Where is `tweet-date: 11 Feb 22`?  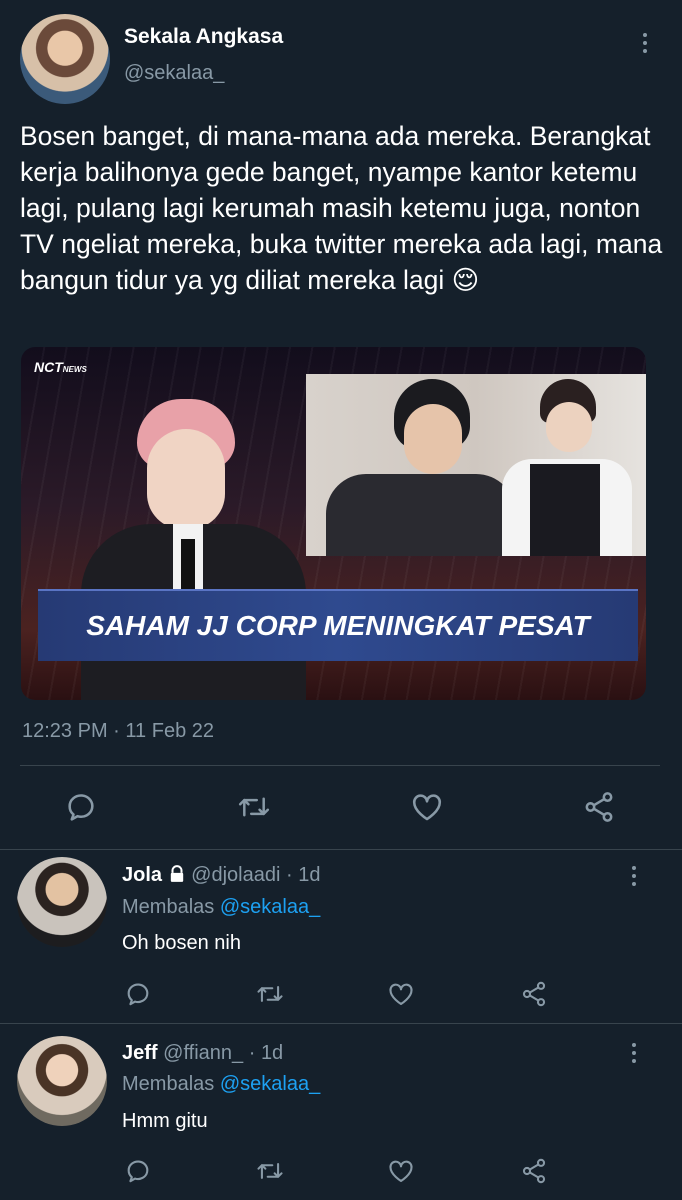
tweet-date: 11 Feb 22 is located at coordinates (169, 731).